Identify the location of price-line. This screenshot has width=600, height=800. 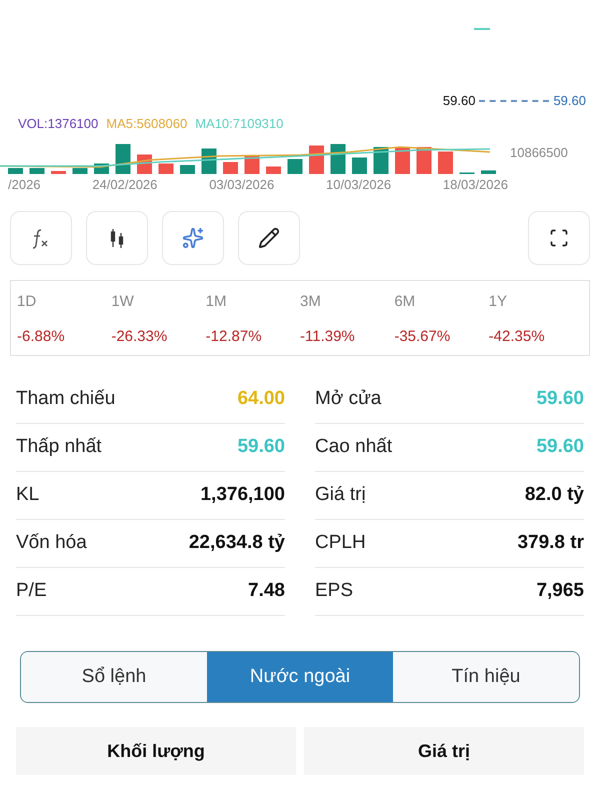
(514, 101).